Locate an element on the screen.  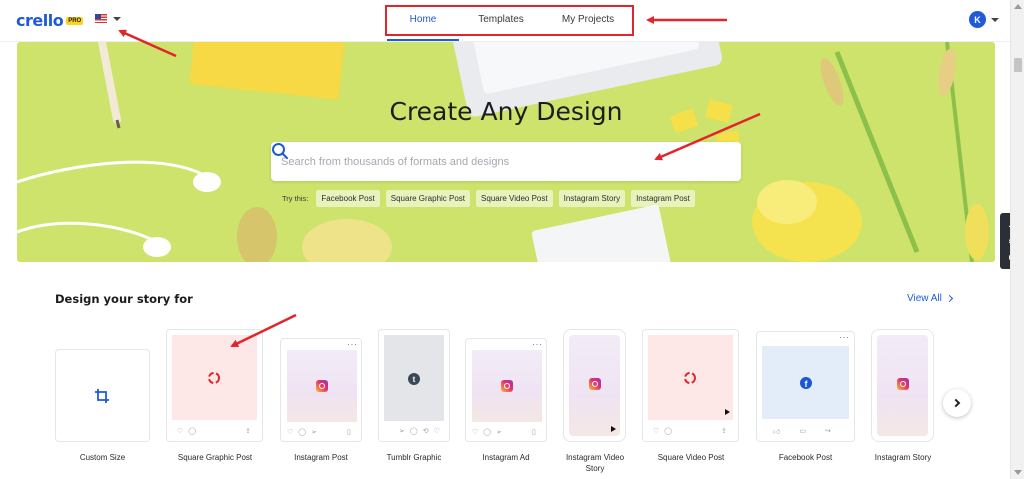
suggestion-chip: Square Video Post is located at coordinates (514, 198).